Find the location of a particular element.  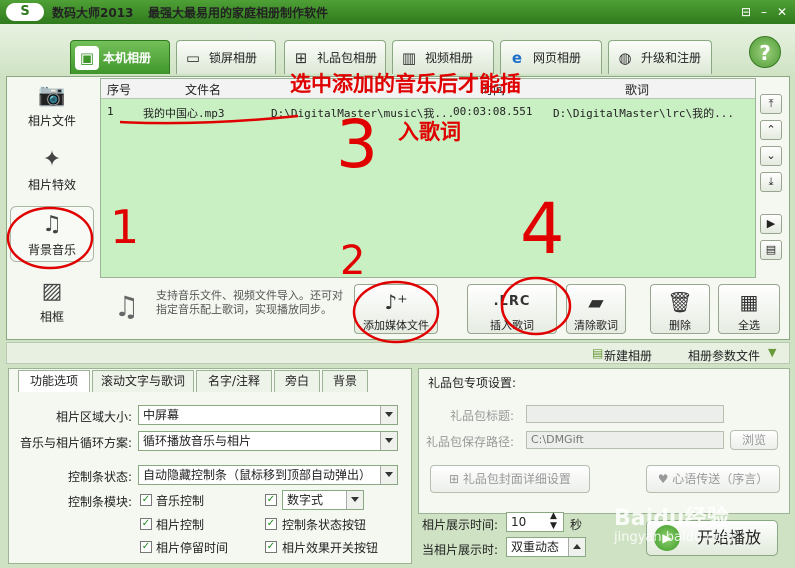

show-time-label: 相片展示时间: is located at coordinates (460, 525).